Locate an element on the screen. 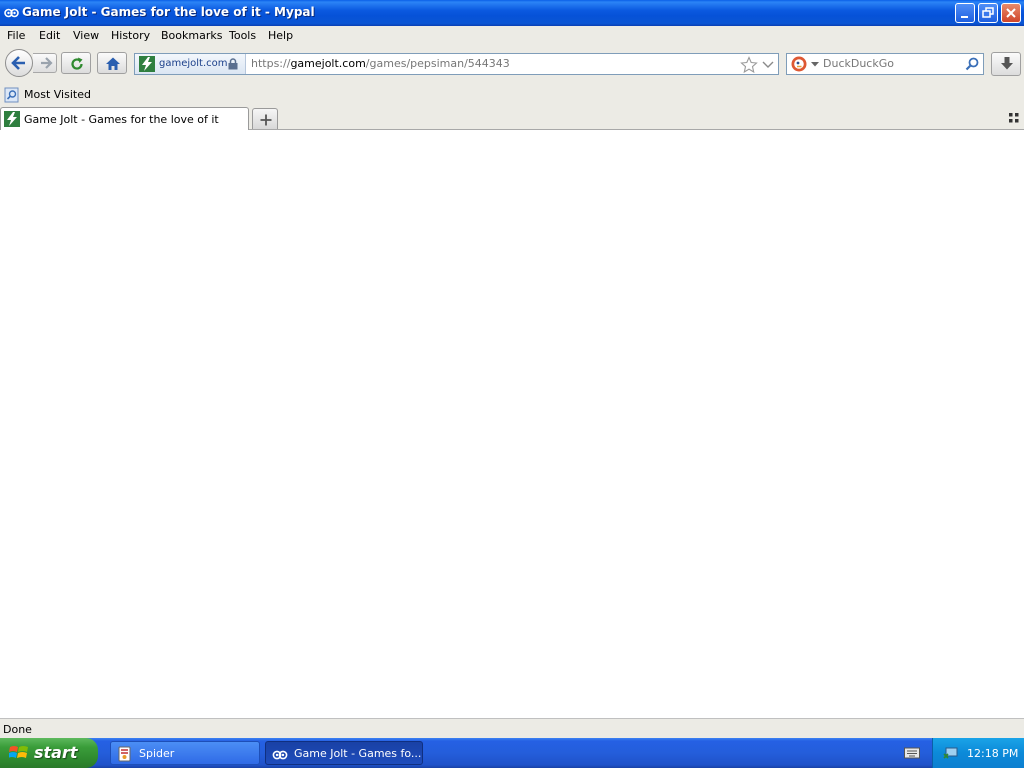 The width and height of the screenshot is (1024, 768). download-icon is located at coordinates (1007, 63).